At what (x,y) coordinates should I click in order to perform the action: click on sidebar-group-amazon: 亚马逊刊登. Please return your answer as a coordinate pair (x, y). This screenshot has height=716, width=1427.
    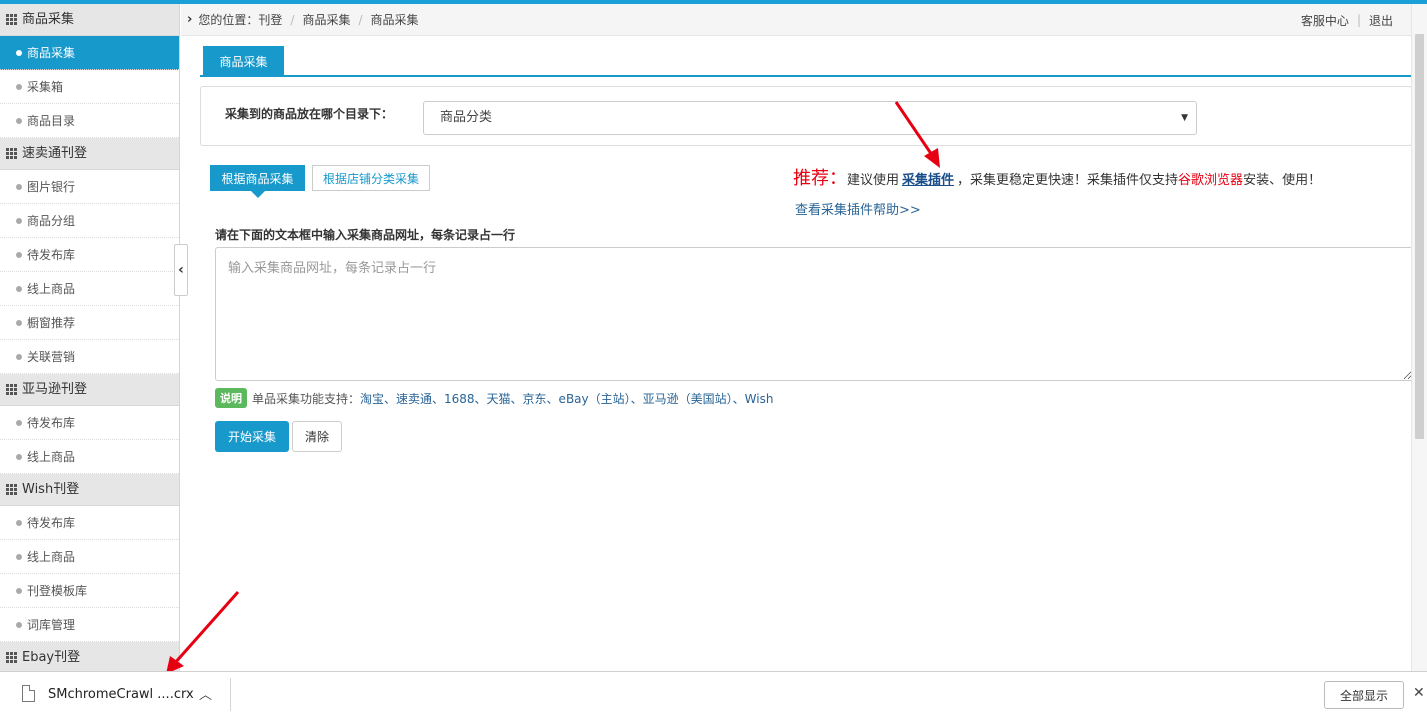
    Looking at the image, I should click on (89, 390).